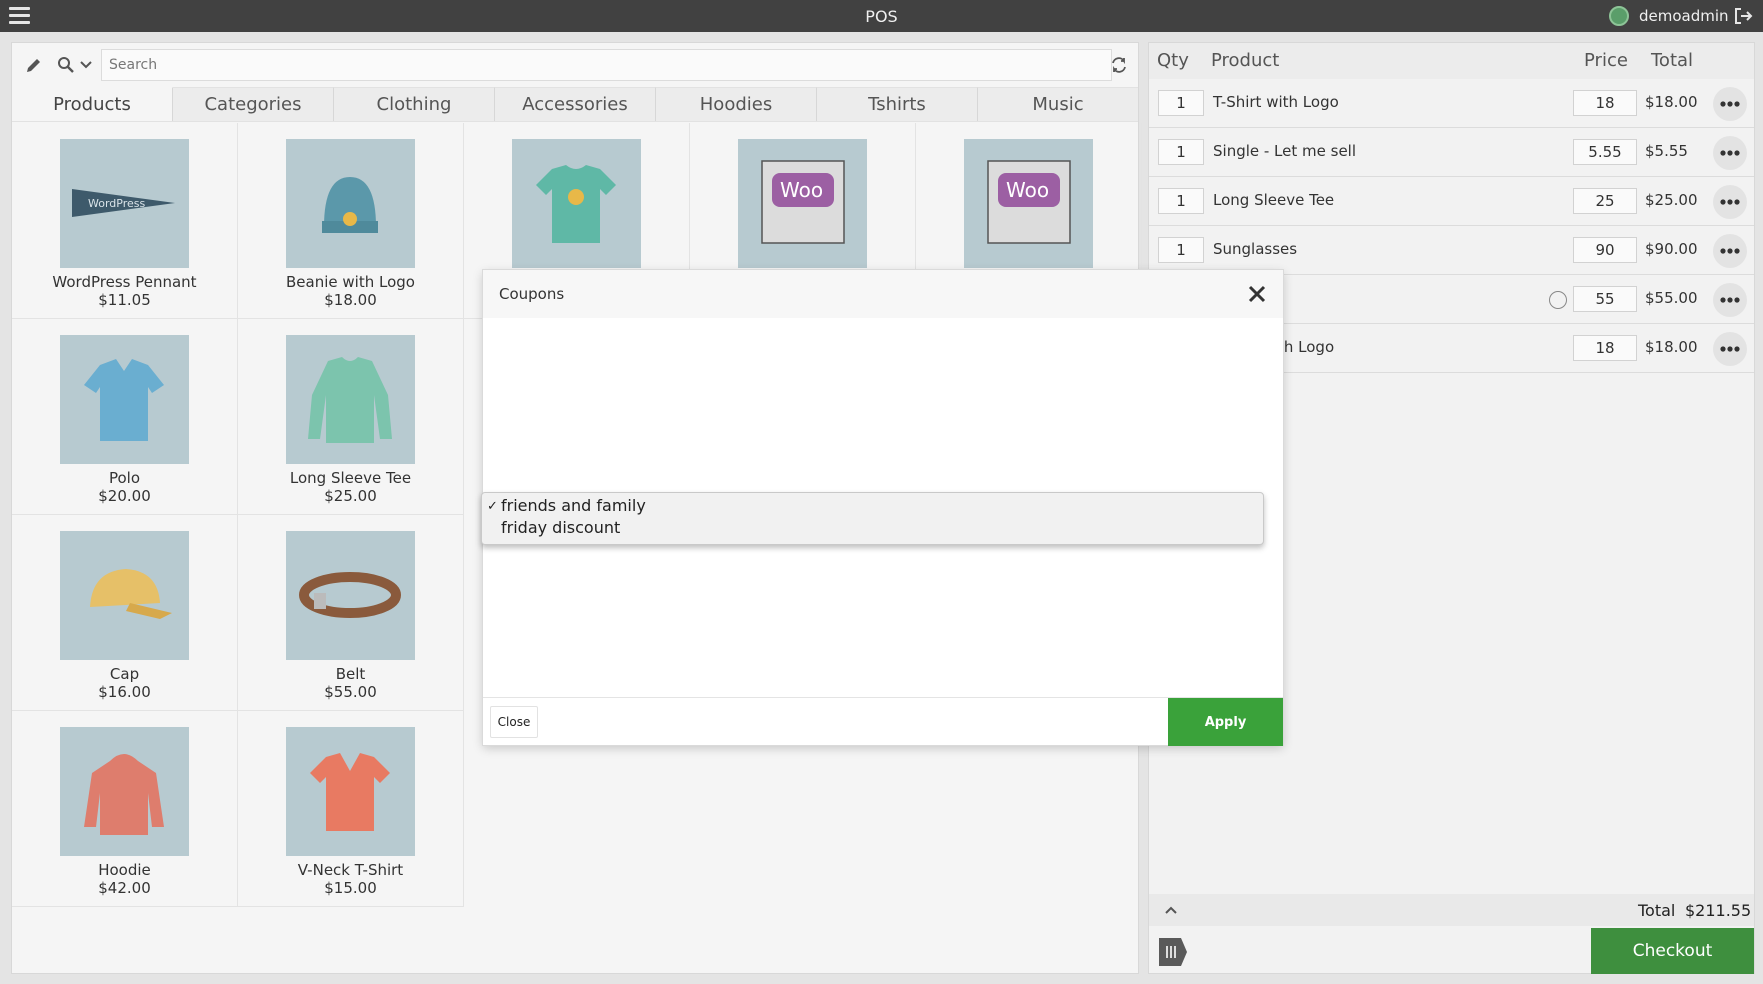  I want to click on close-button: Close, so click(514, 722).